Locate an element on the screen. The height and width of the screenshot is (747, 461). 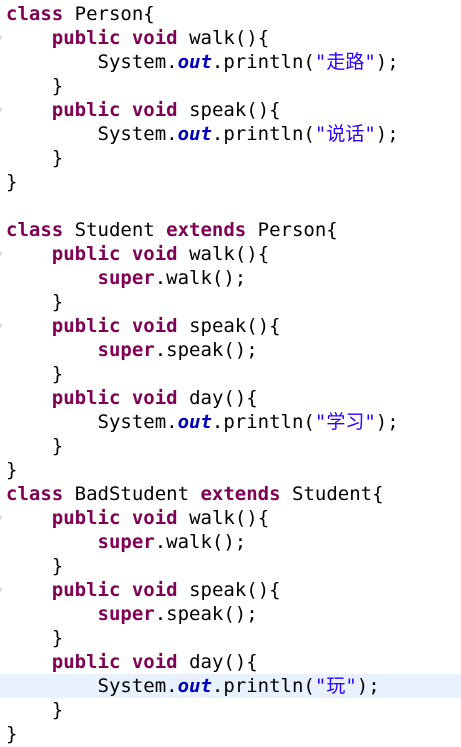
code-line: System.out.println("走路"); is located at coordinates (230, 62).